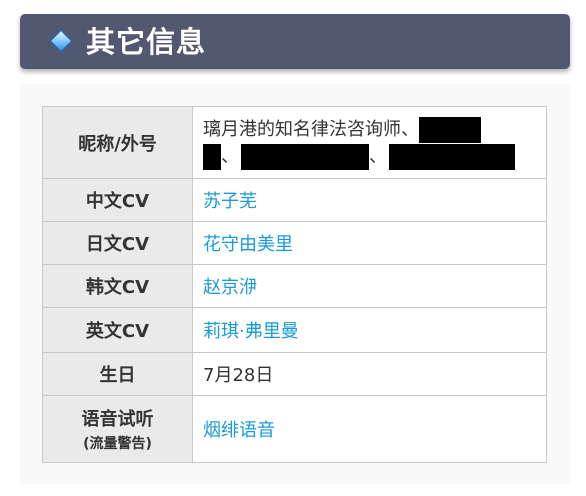 The image size is (586, 496). I want to click on nickname-line-2: 、、, so click(359, 157).